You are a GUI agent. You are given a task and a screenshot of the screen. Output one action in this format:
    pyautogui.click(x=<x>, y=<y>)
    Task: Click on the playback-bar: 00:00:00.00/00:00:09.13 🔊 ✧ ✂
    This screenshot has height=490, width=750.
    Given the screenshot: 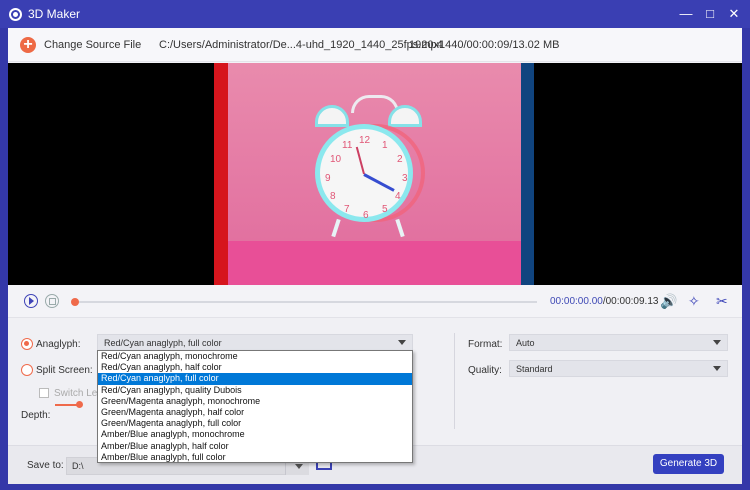 What is the action you would take?
    pyautogui.click(x=375, y=301)
    